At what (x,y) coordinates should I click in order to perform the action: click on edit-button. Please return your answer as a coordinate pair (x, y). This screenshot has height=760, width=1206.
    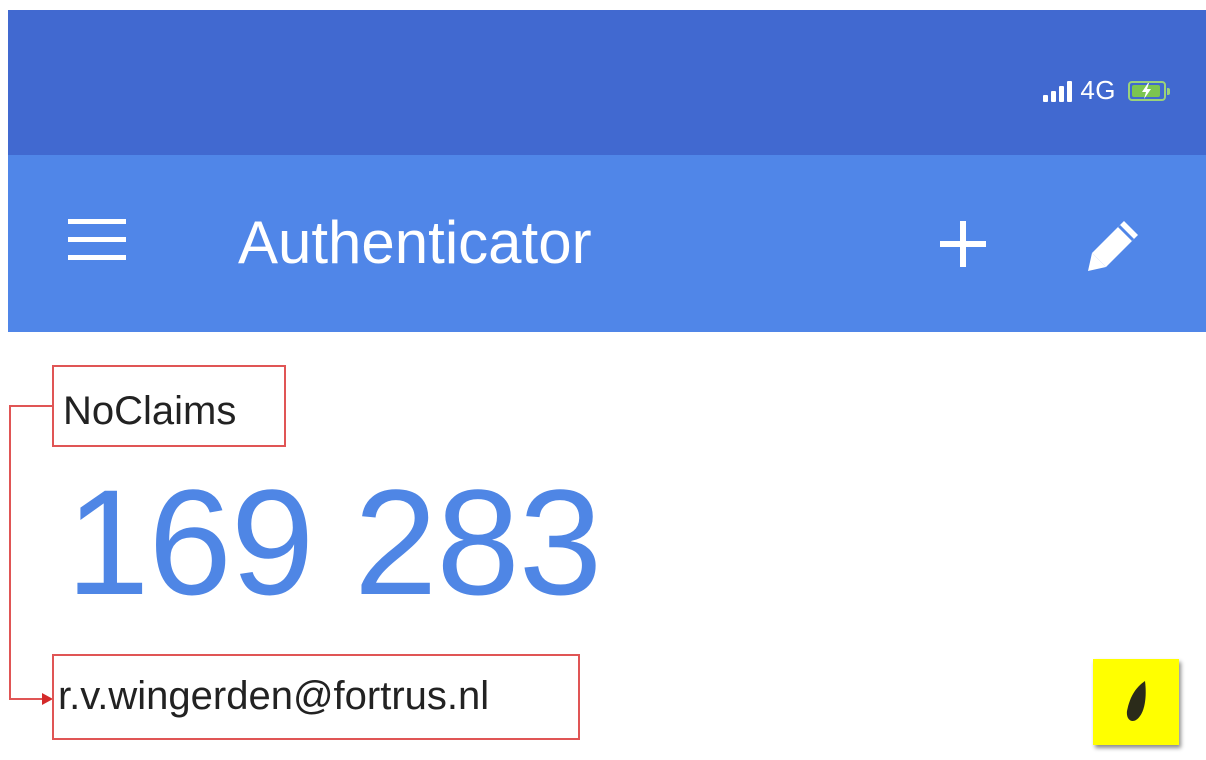
    Looking at the image, I should click on (1114, 245).